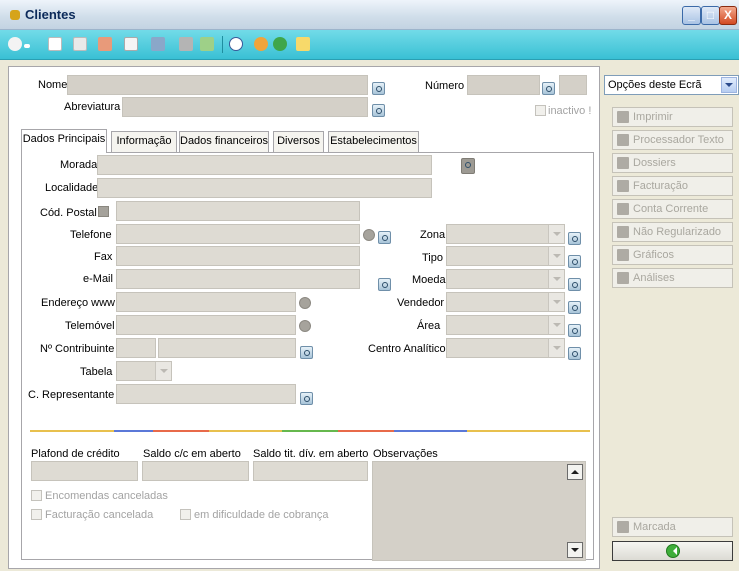 Image resolution: width=739 pixels, height=571 pixels. I want to click on tab-estabelecimentos: Estabelecimentos, so click(373, 141).